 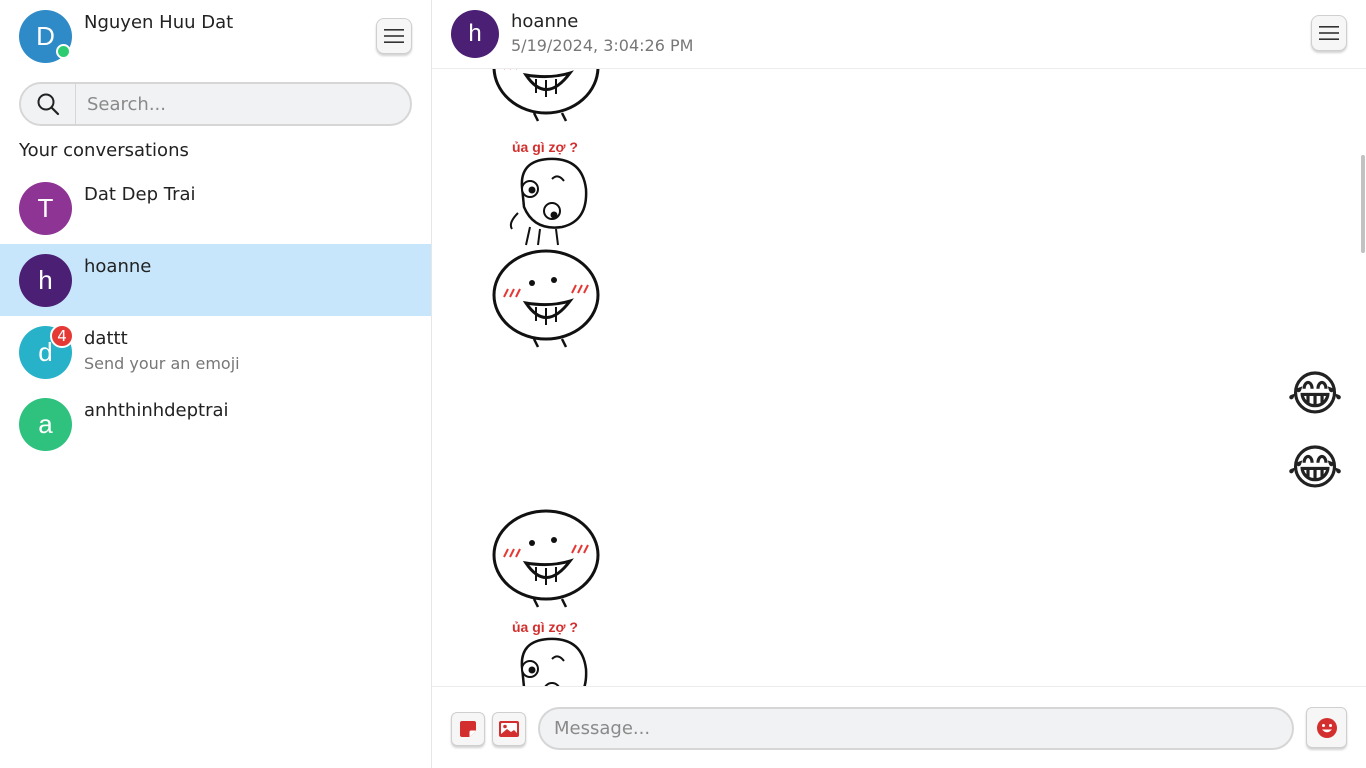 What do you see at coordinates (159, 22) in the screenshot?
I see `my-name: Nguyen Huu Dat` at bounding box center [159, 22].